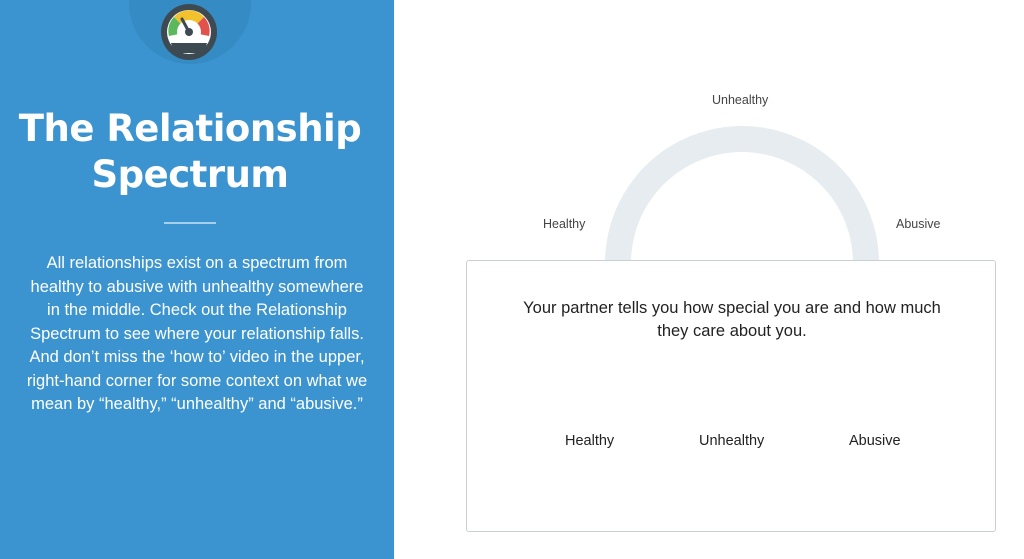 The width and height of the screenshot is (1024, 559). Describe the element at coordinates (190, 223) in the screenshot. I see `title-divider` at that location.